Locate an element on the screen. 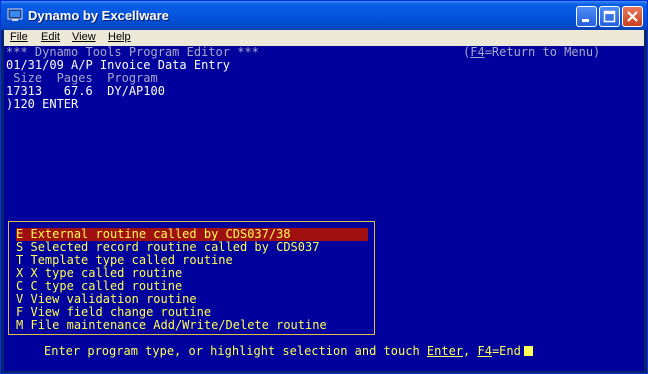  option-key: S is located at coordinates (20, 247).